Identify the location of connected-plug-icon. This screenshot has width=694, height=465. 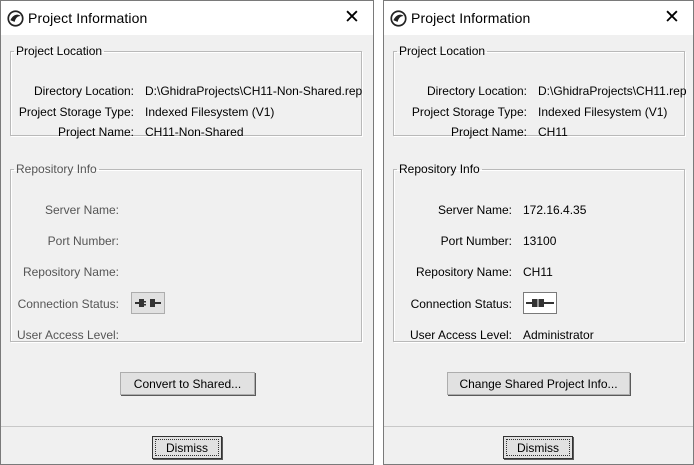
(540, 303).